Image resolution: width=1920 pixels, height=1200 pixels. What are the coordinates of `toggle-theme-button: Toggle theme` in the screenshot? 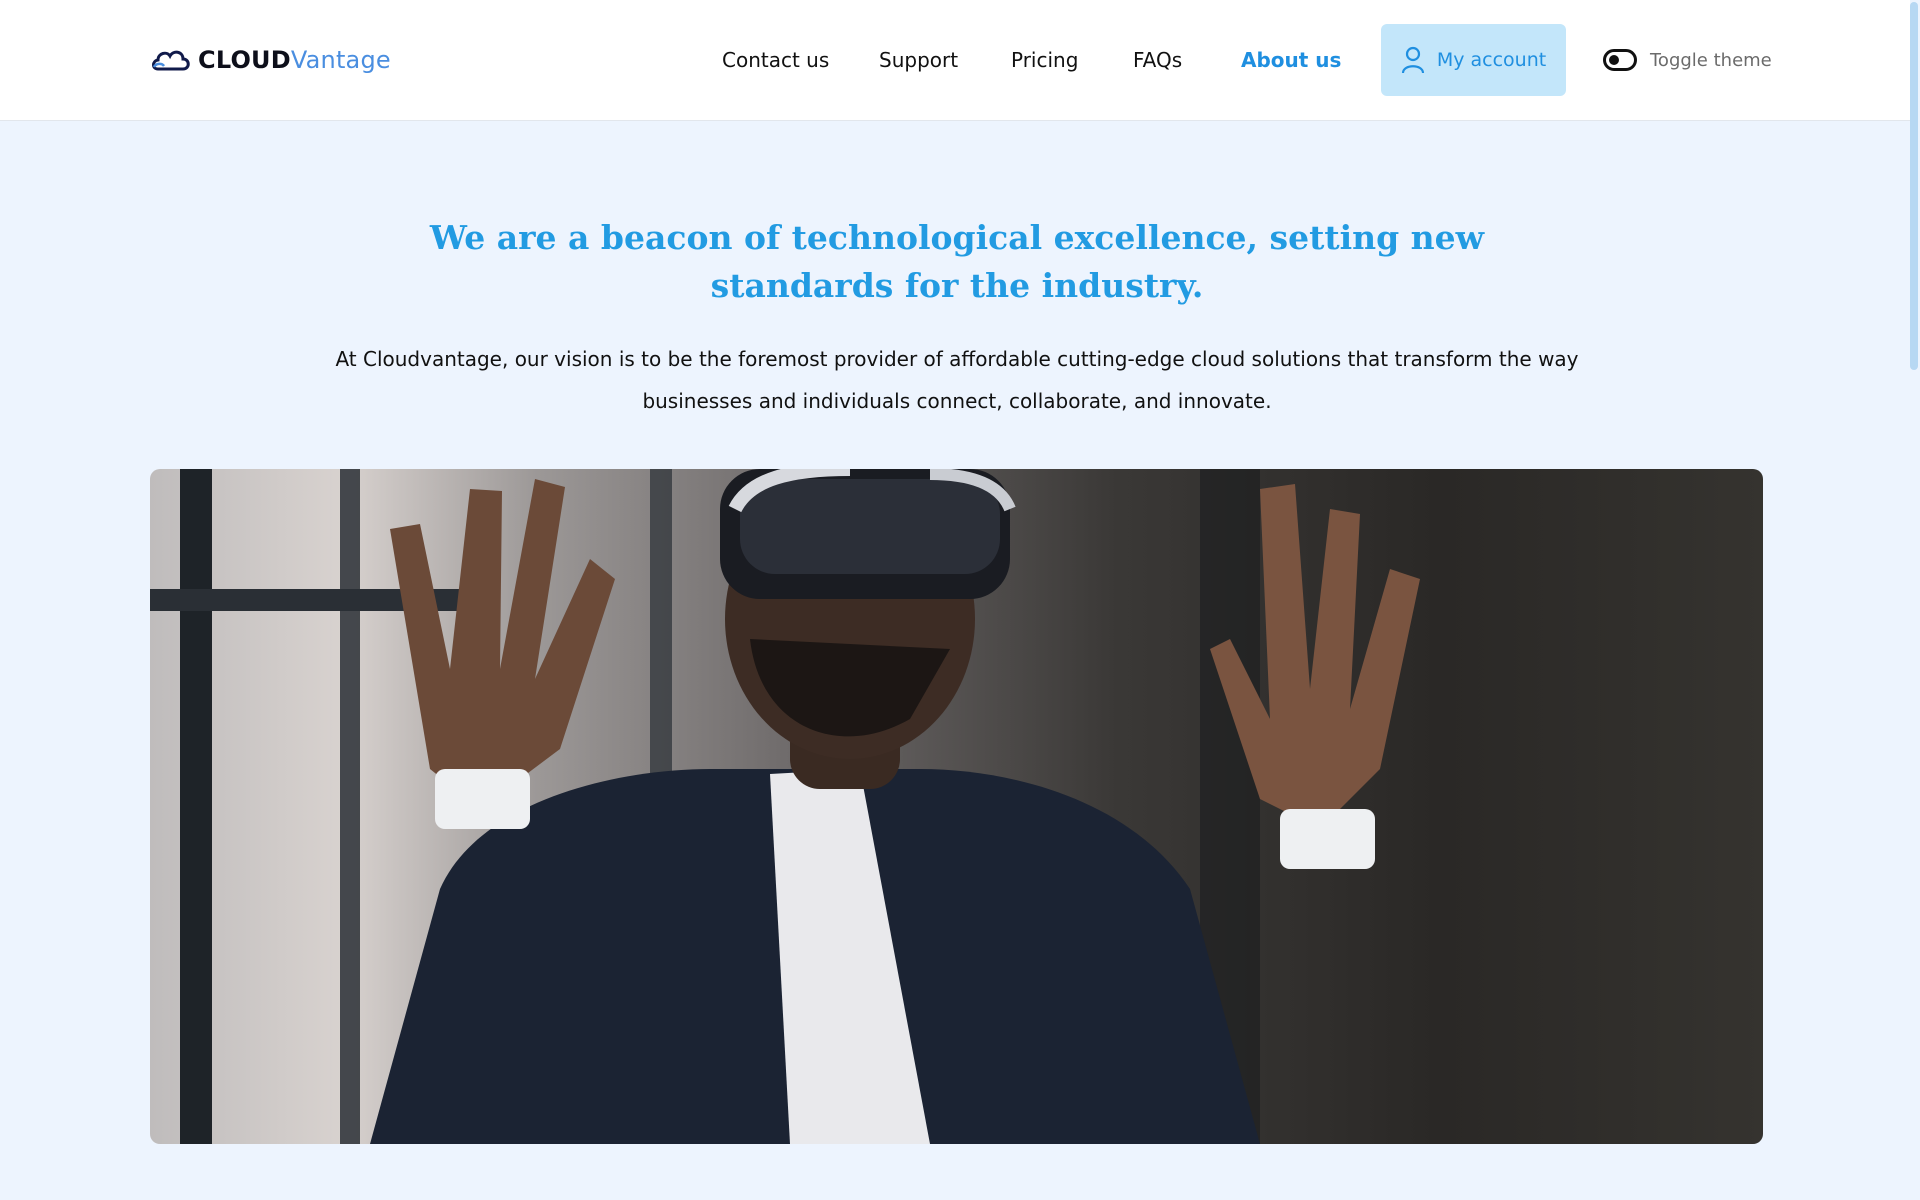 It's located at (1687, 60).